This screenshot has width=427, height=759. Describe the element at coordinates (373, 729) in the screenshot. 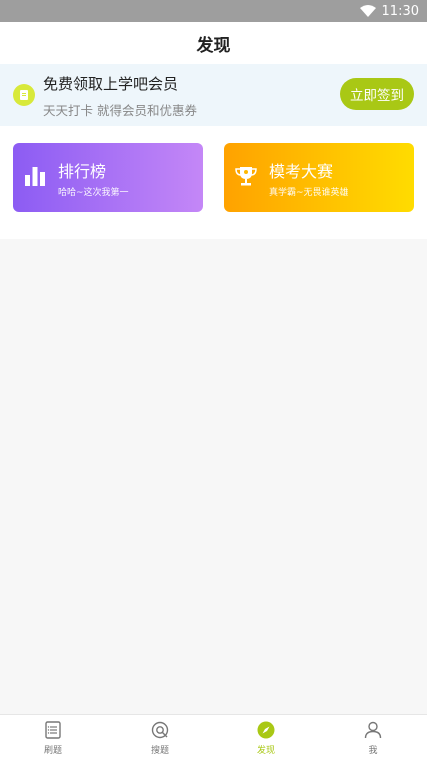

I see `user-icon` at that location.